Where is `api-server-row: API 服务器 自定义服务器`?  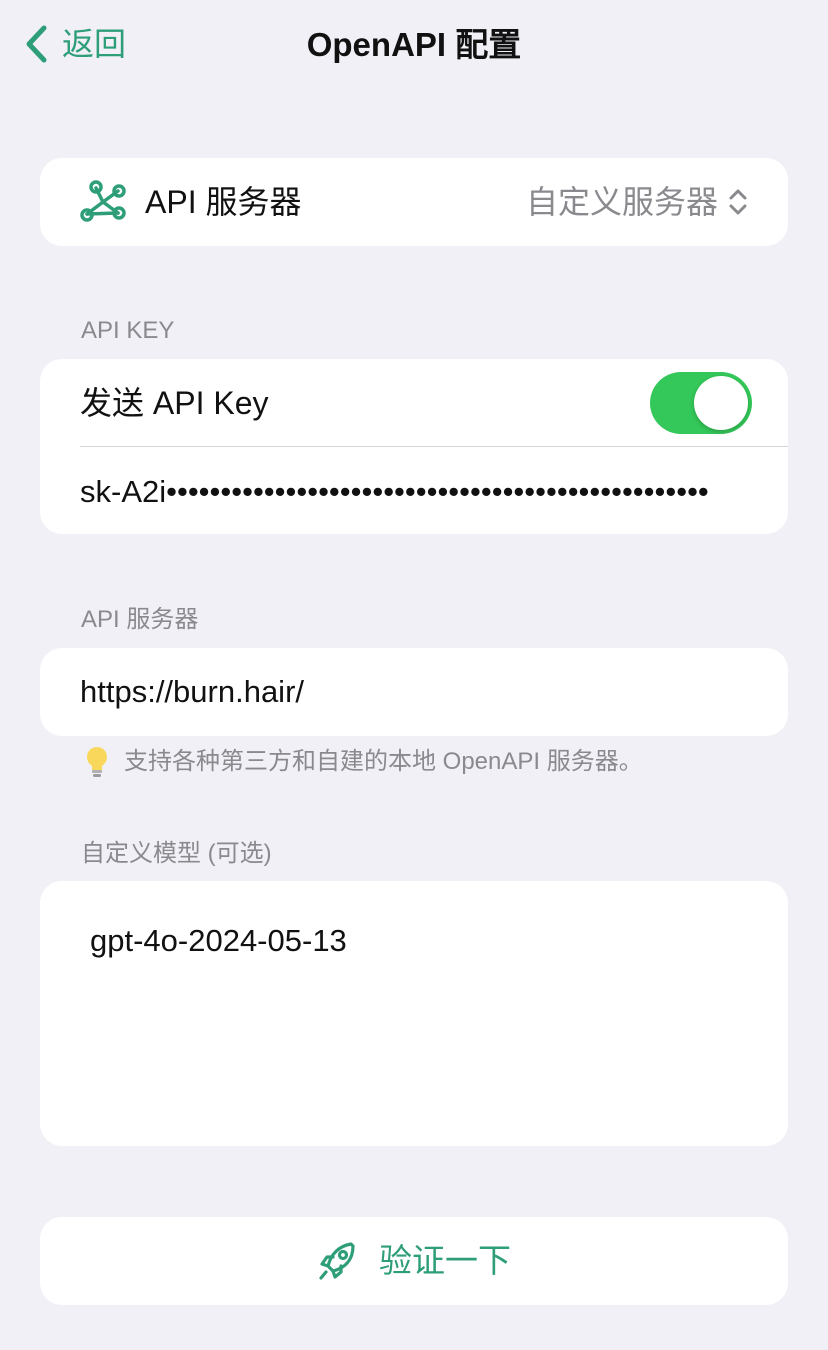
api-server-row: API 服务器 自定义服务器 is located at coordinates (414, 202).